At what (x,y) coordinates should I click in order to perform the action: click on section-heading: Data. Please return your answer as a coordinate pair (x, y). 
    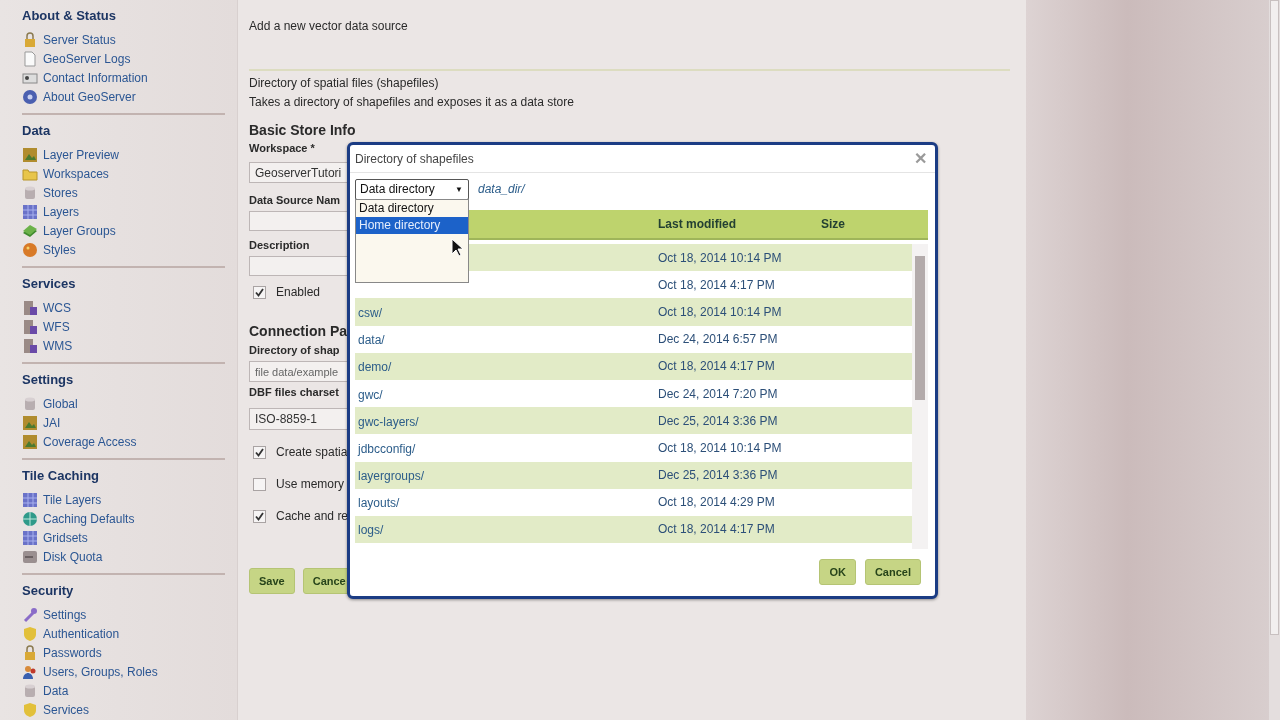
    Looking at the image, I should click on (37, 131).